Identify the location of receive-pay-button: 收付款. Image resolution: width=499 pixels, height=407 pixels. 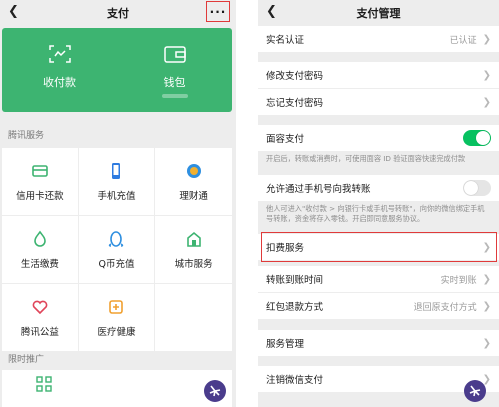
(59, 70).